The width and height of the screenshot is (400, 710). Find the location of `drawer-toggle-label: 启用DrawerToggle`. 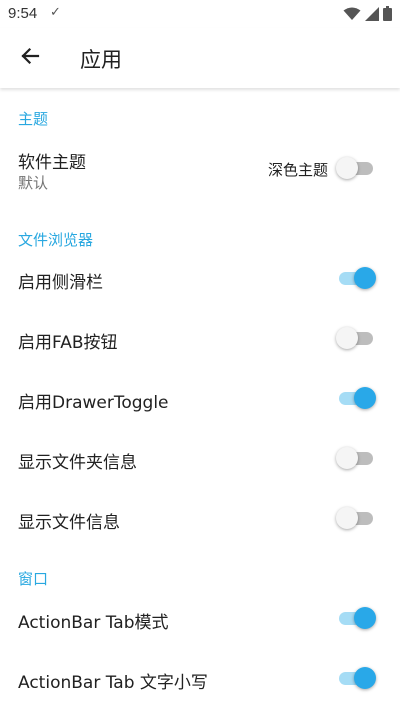

drawer-toggle-label: 启用DrawerToggle is located at coordinates (93, 403).